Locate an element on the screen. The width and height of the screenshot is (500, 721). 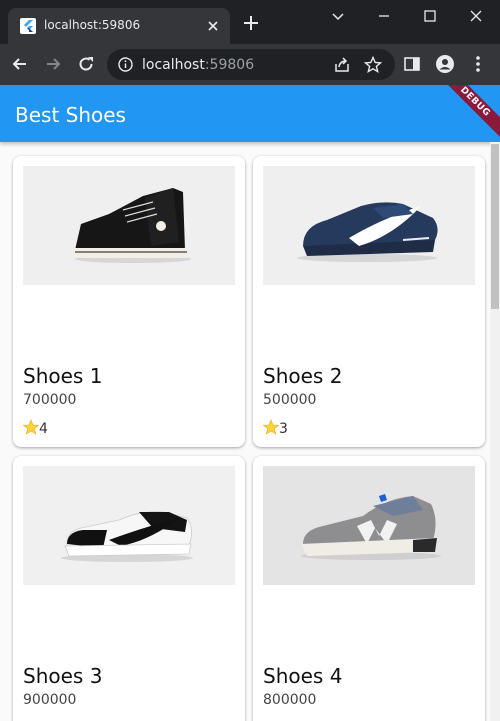
app-bar: Best Shoes DEBUG is located at coordinates (250, 113).